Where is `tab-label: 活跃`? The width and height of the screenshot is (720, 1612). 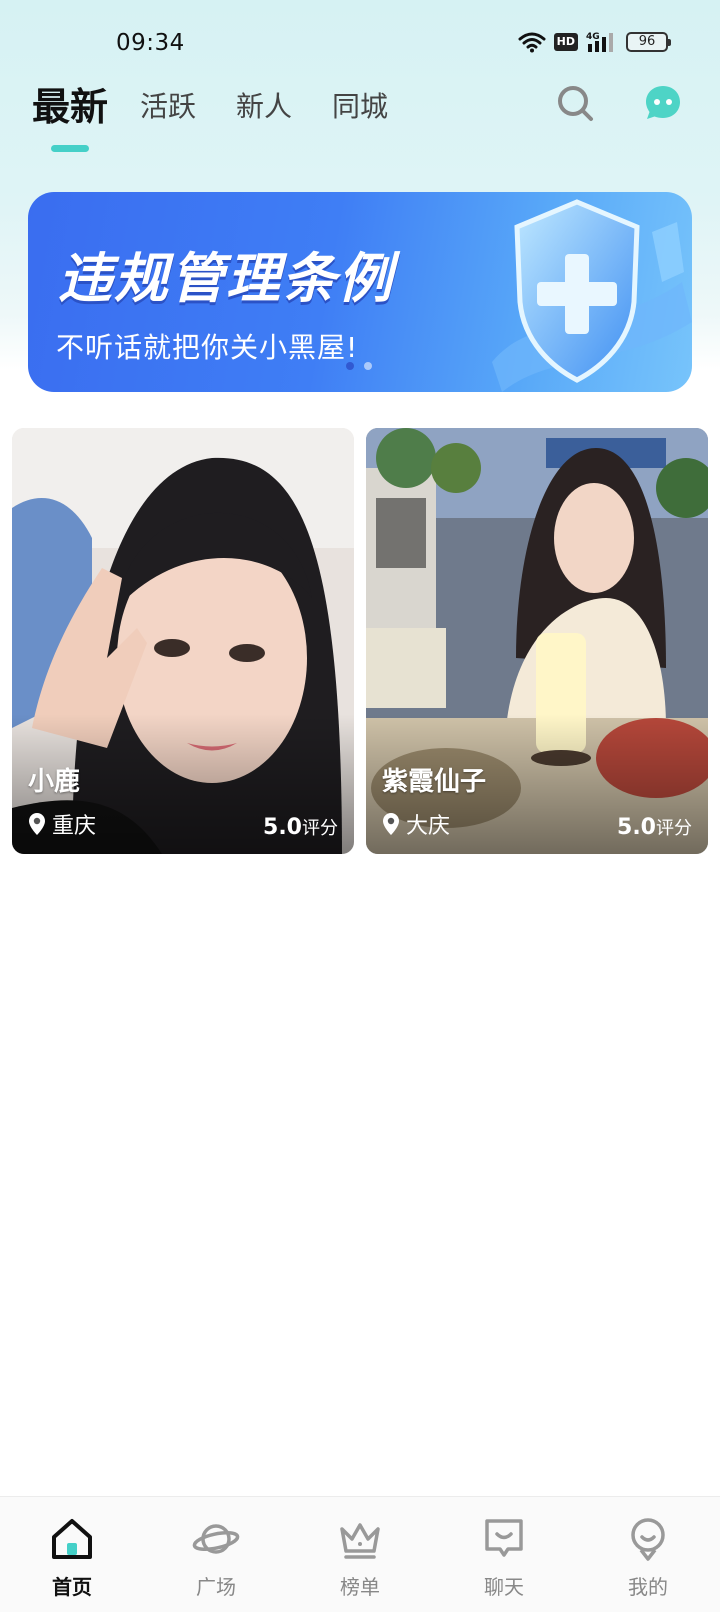 tab-label: 活跃 is located at coordinates (168, 106).